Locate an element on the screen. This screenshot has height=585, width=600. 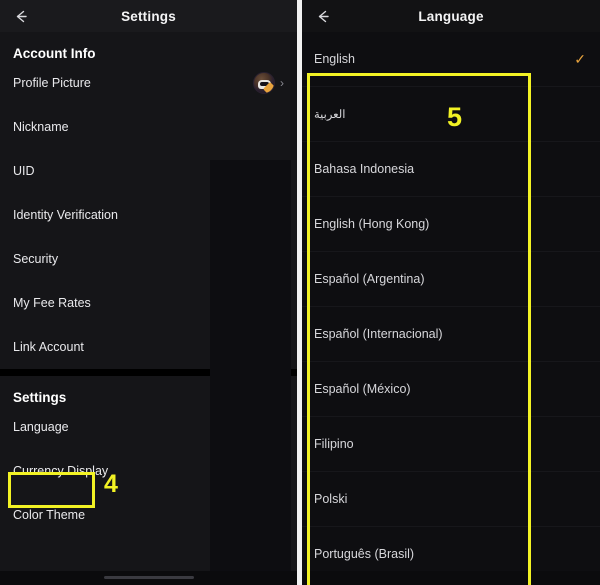
home-indicator is located at coordinates (148, 577).